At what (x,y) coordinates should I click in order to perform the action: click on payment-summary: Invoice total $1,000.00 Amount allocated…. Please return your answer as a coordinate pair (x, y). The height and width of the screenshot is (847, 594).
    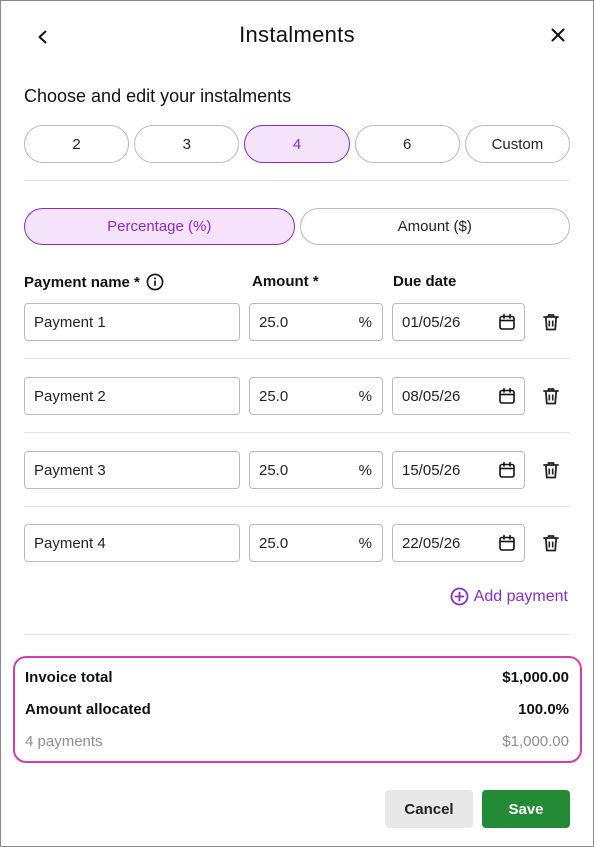
    Looking at the image, I should click on (297, 709).